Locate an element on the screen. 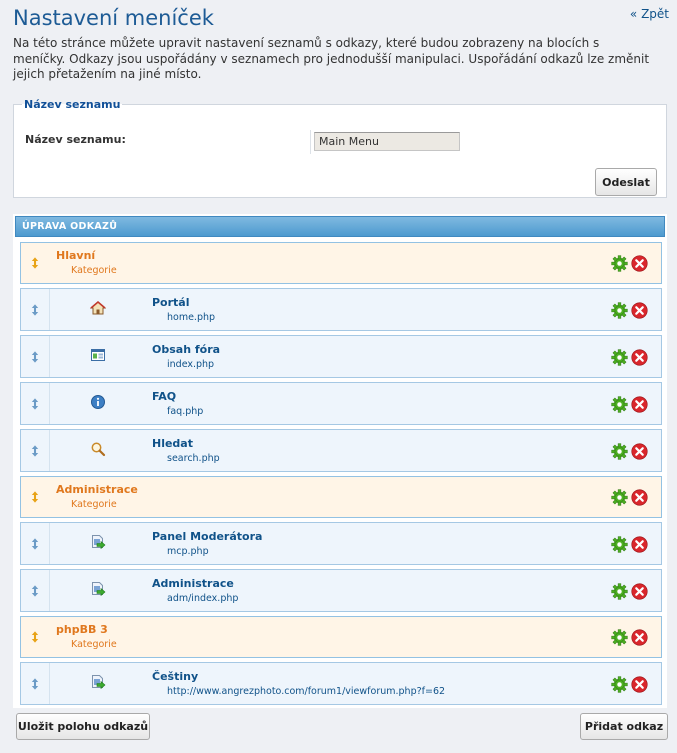  category-row: Administrace Kategorie is located at coordinates (341, 497).